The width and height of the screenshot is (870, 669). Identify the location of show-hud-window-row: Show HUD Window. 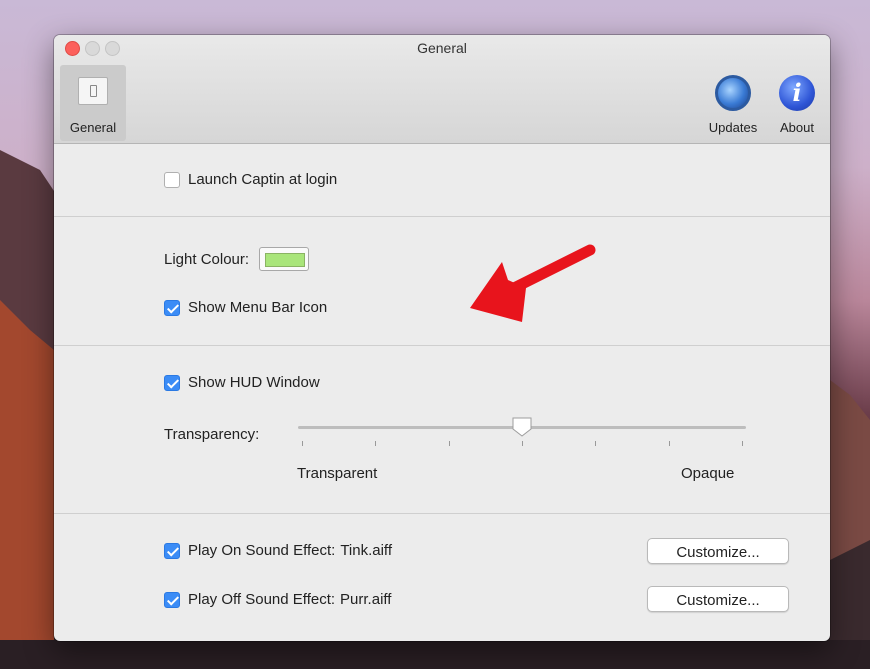
(242, 382).